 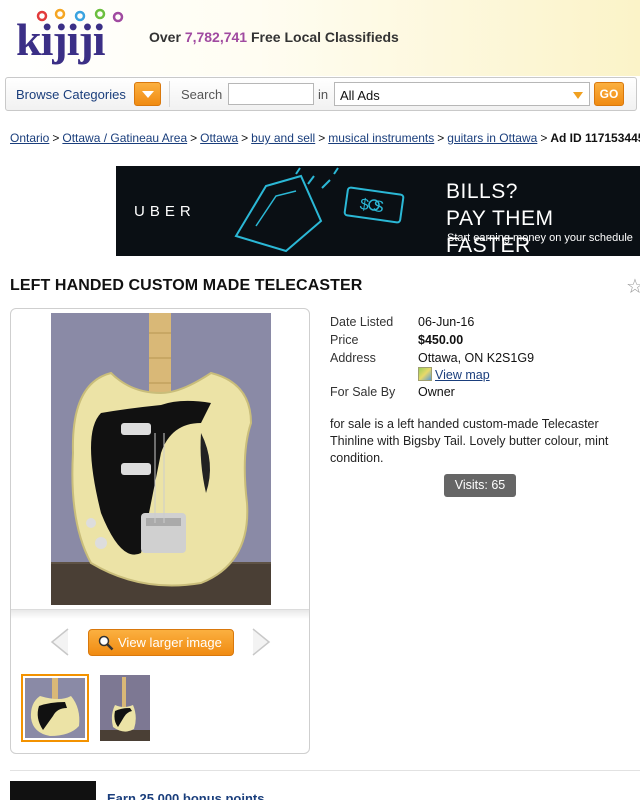 What do you see at coordinates (325, 37) in the screenshot?
I see `tagline-suffix: Free Local Classifieds` at bounding box center [325, 37].